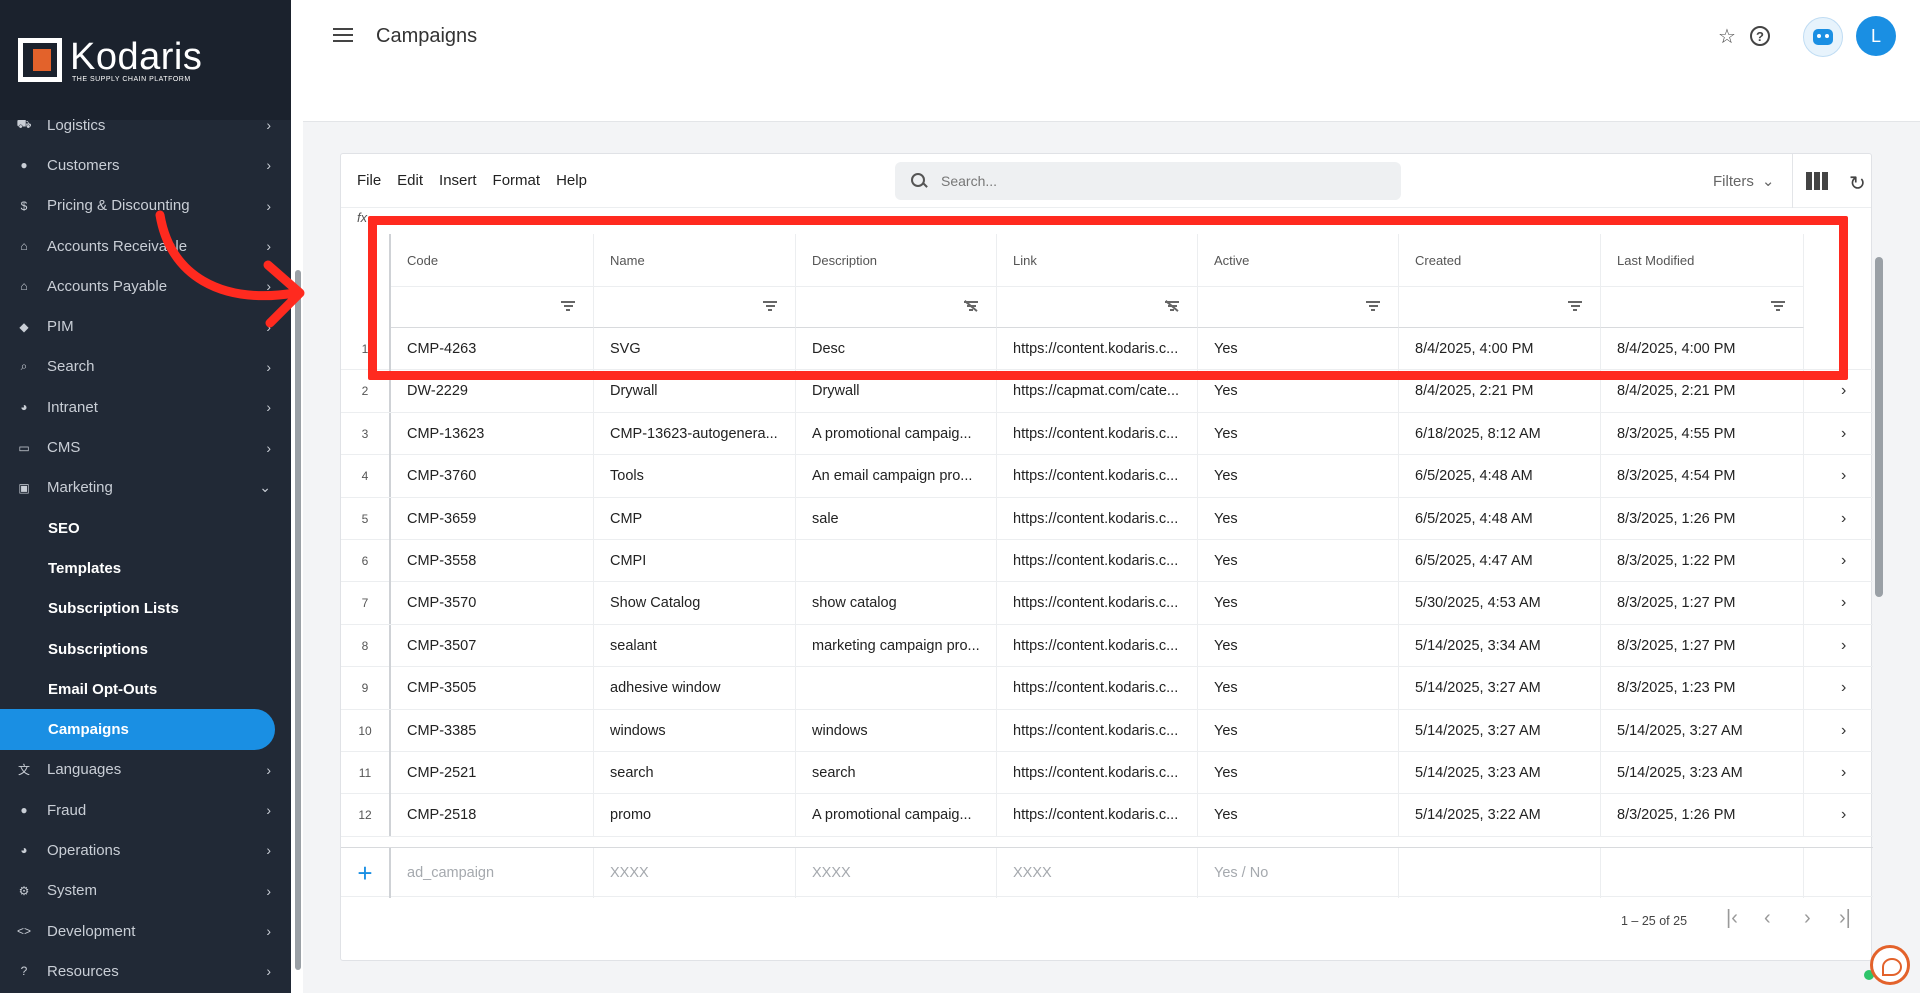 Image resolution: width=1920 pixels, height=993 pixels. Describe the element at coordinates (298, 620) in the screenshot. I see `sidebar-scrollbar-thumb` at that location.